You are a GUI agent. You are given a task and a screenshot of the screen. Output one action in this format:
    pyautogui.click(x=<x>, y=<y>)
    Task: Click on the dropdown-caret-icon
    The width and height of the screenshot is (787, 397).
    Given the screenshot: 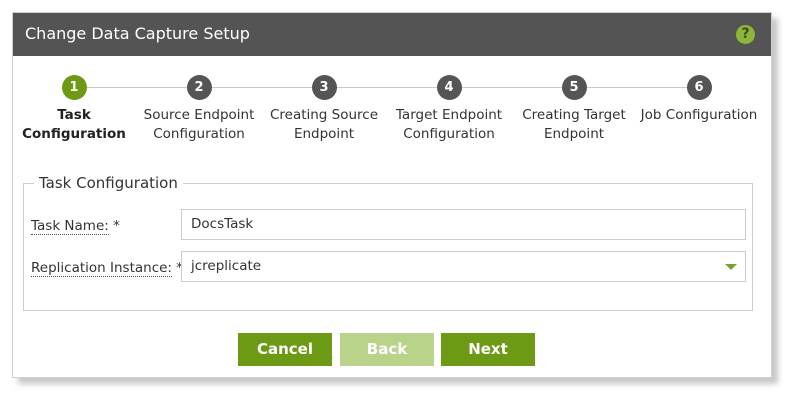 What is the action you would take?
    pyautogui.click(x=731, y=267)
    